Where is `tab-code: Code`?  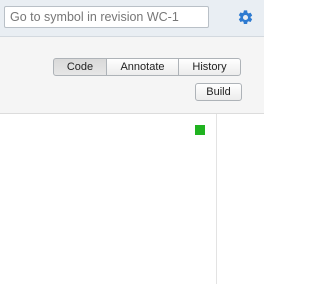
tab-code: Code is located at coordinates (80, 67).